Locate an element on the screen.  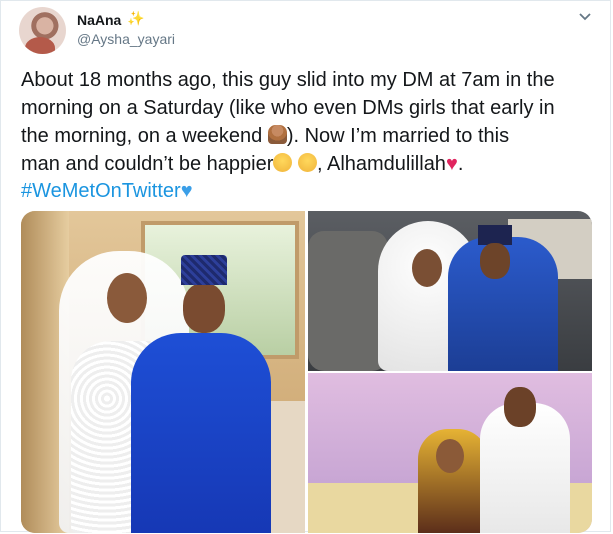
hashtag-text: #WeMetOnTwitter is located at coordinates (101, 191).